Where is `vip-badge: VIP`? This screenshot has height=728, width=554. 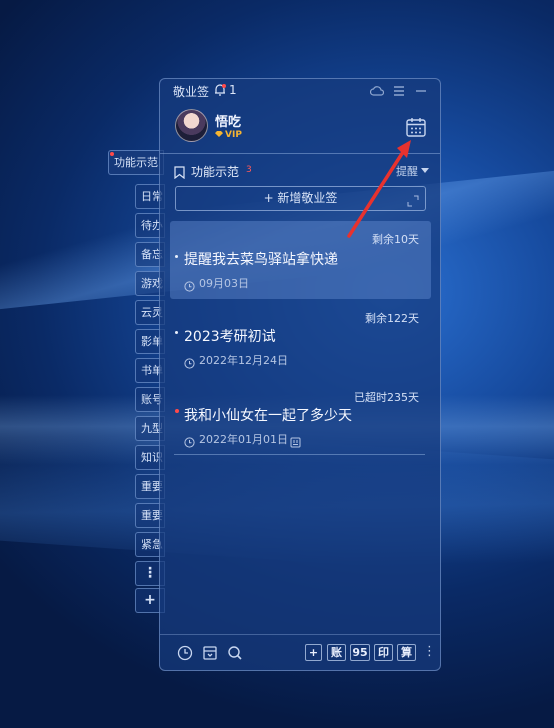
vip-badge: VIP is located at coordinates (228, 135).